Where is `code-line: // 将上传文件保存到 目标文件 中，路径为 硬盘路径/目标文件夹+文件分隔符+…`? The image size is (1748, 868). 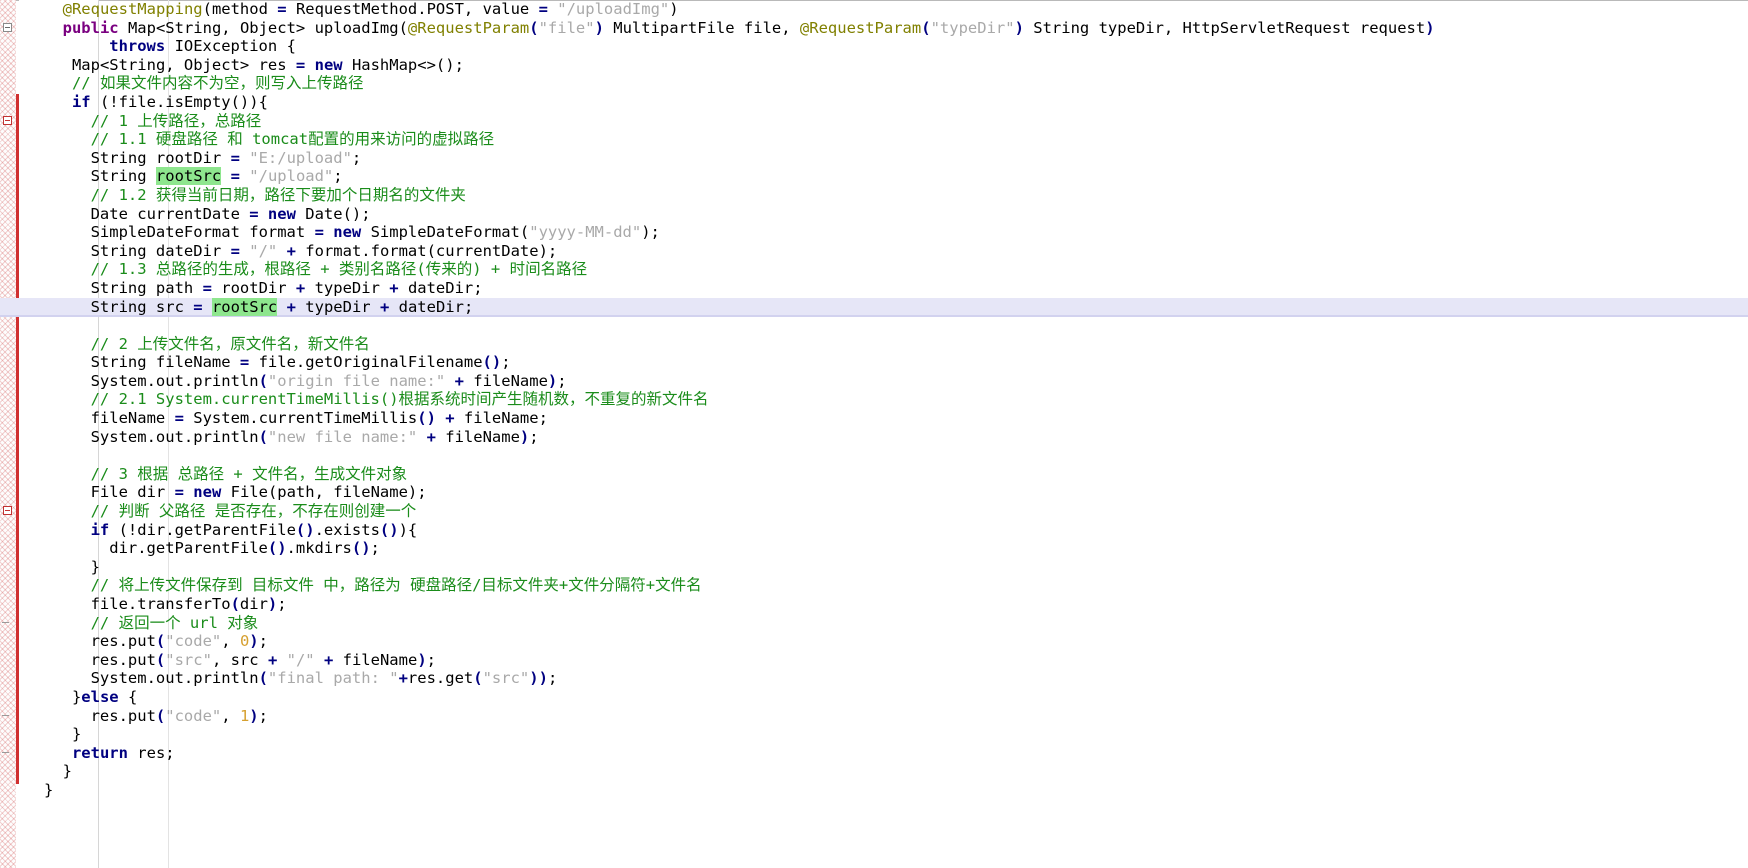 code-line: // 将上传文件保存到 目标文件 中，路径为 硬盘路径/目标文件夹+文件分隔符+… is located at coordinates (874, 585).